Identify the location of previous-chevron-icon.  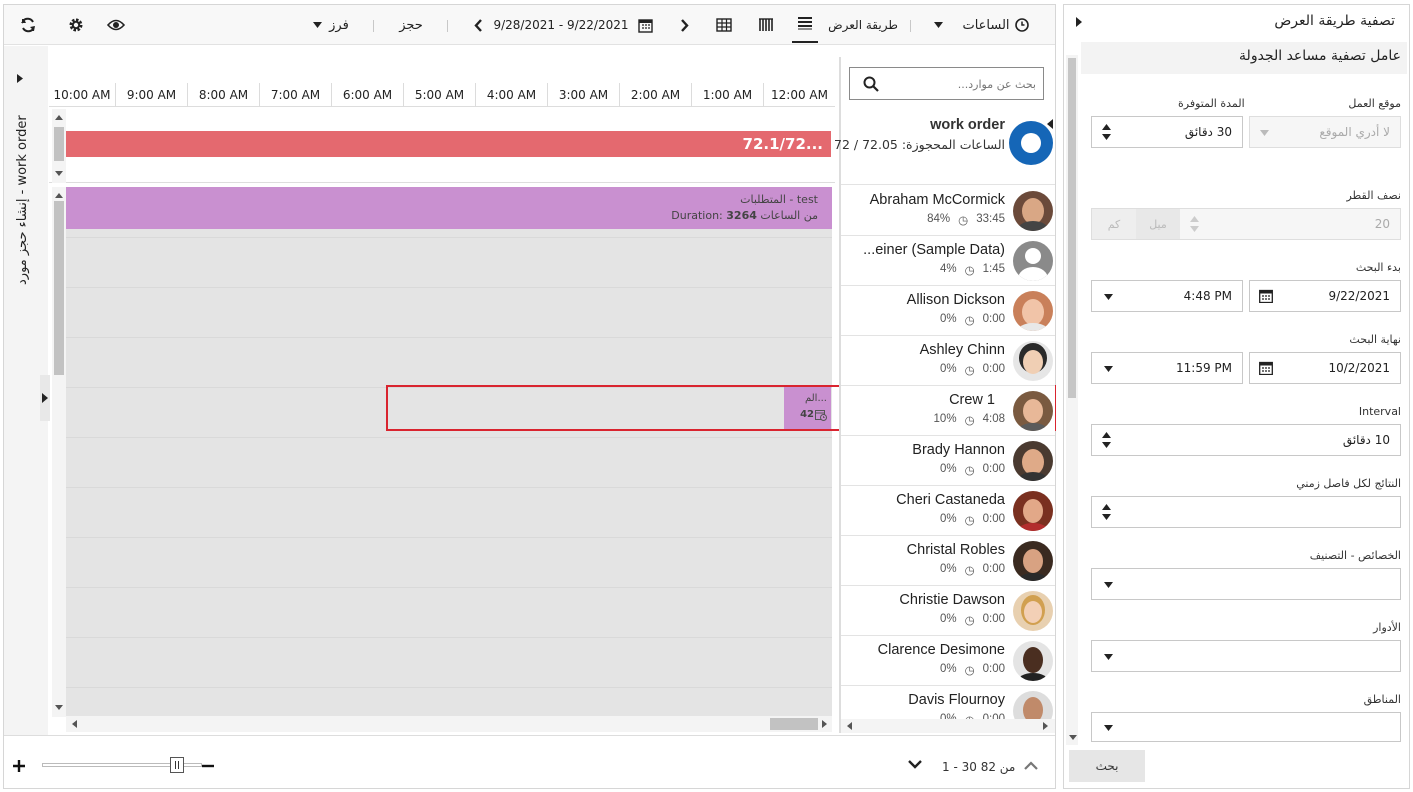
(478, 25).